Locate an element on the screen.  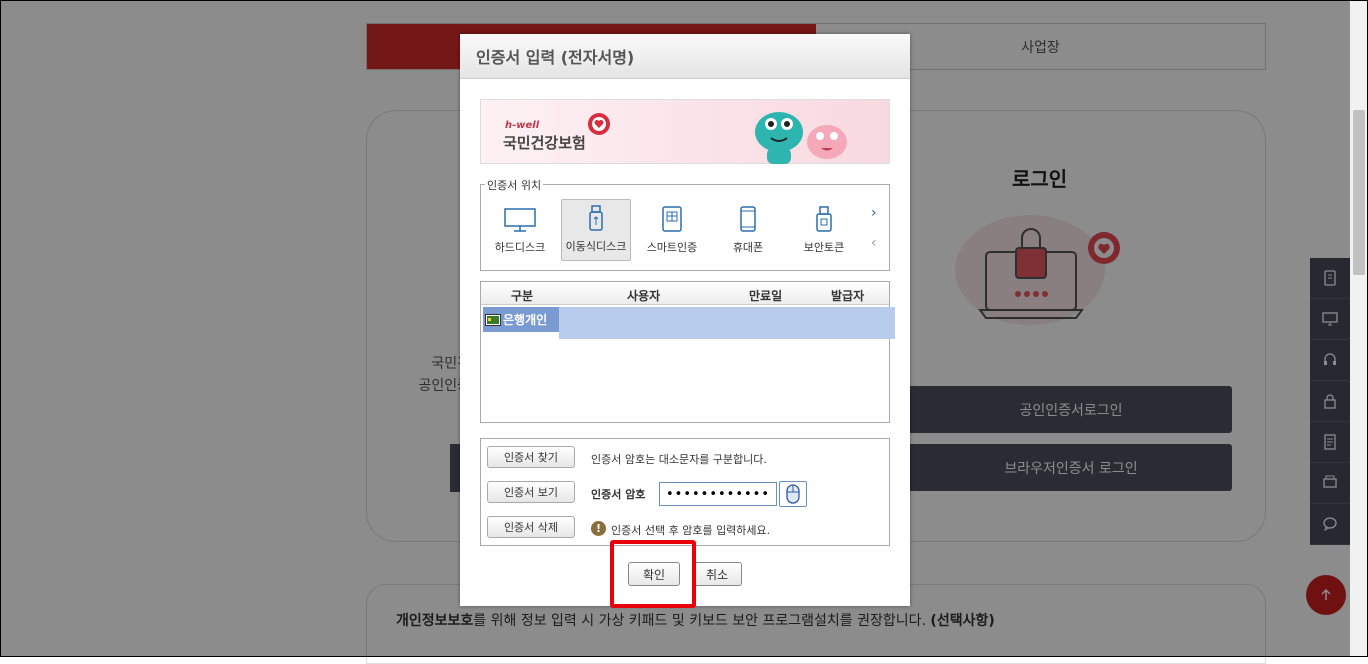
password-hint: 인증서 선택 후 암호를 입력하세요. is located at coordinates (691, 530).